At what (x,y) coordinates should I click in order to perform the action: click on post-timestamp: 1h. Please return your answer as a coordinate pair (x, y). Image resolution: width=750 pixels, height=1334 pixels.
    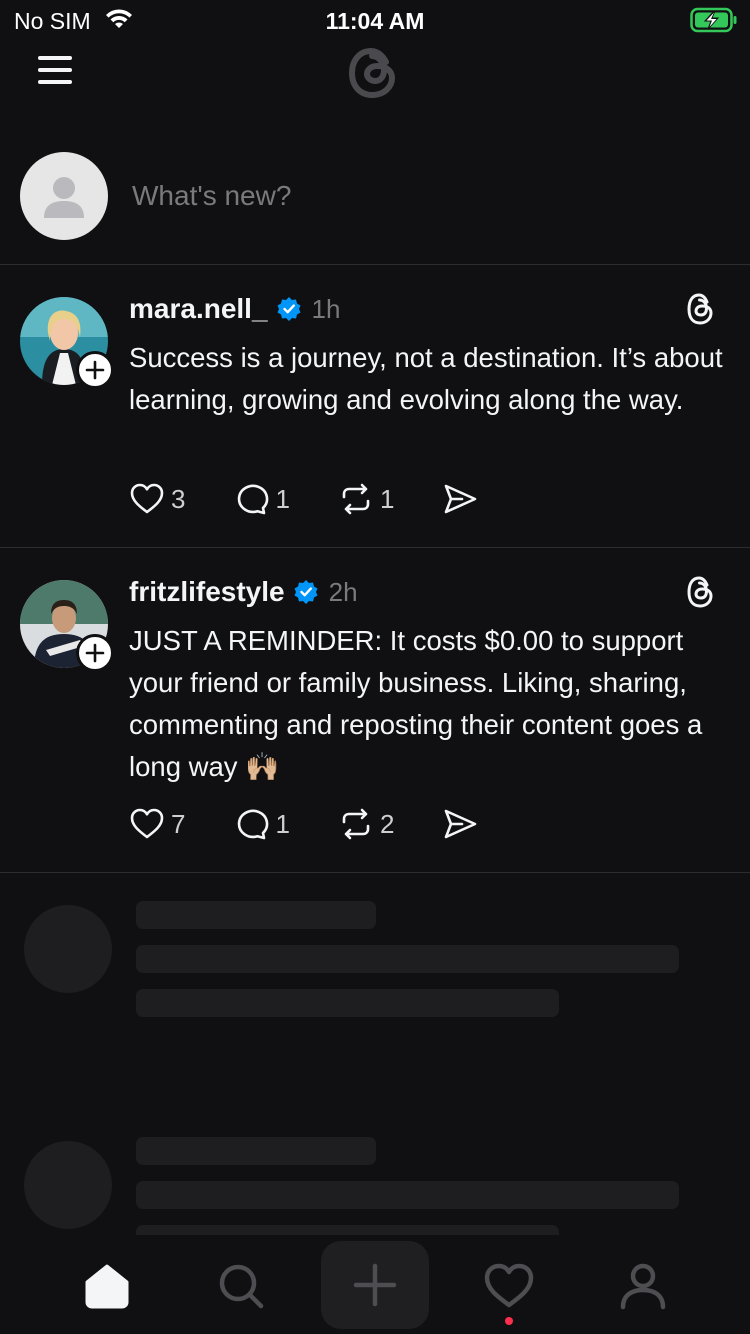
    Looking at the image, I should click on (326, 308).